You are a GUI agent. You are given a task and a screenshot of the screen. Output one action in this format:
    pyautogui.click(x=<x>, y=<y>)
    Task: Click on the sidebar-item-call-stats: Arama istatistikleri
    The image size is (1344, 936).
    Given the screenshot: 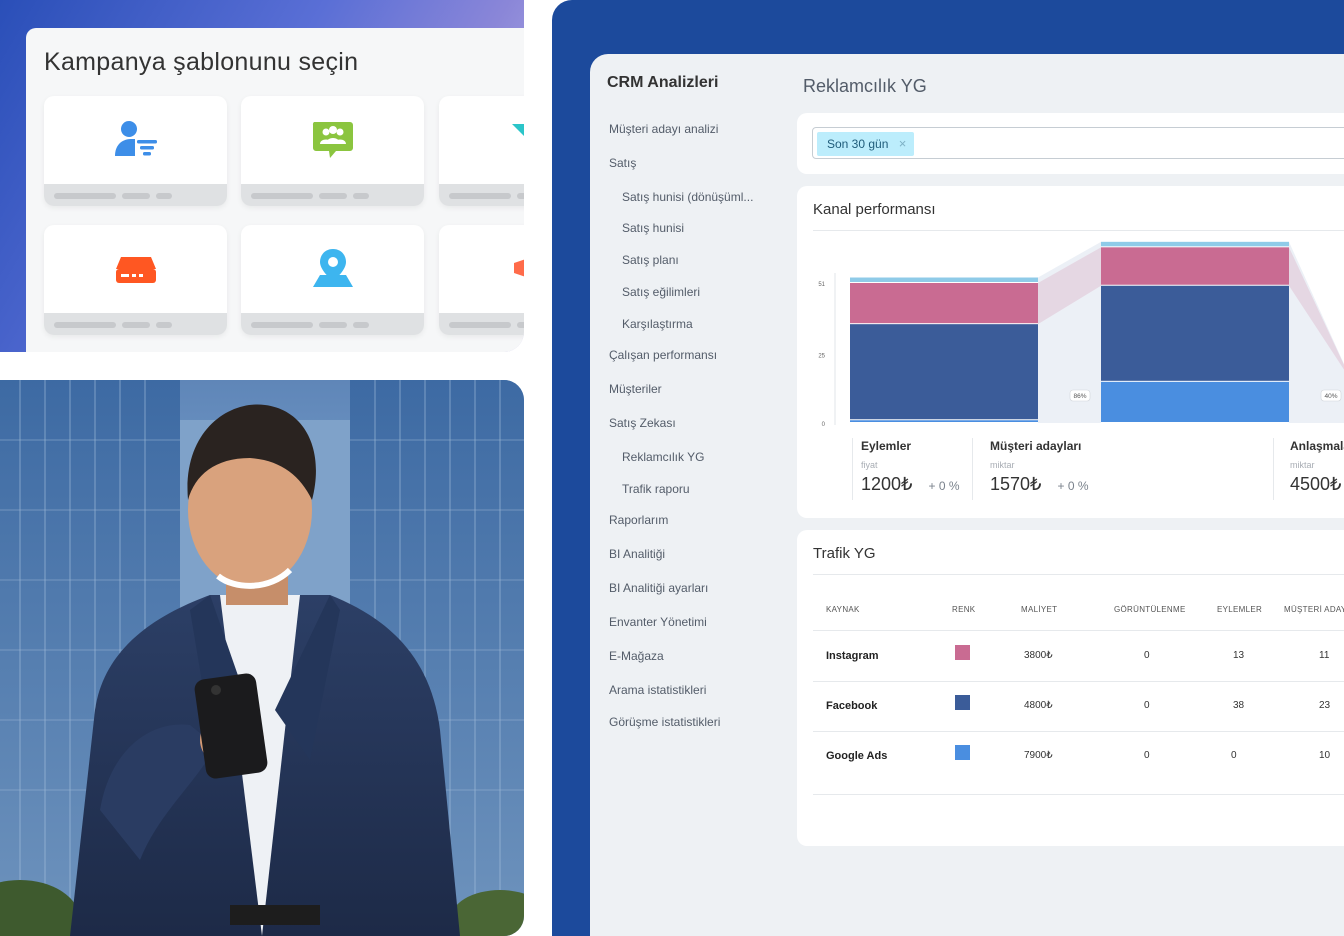 What is the action you would take?
    pyautogui.click(x=657, y=690)
    